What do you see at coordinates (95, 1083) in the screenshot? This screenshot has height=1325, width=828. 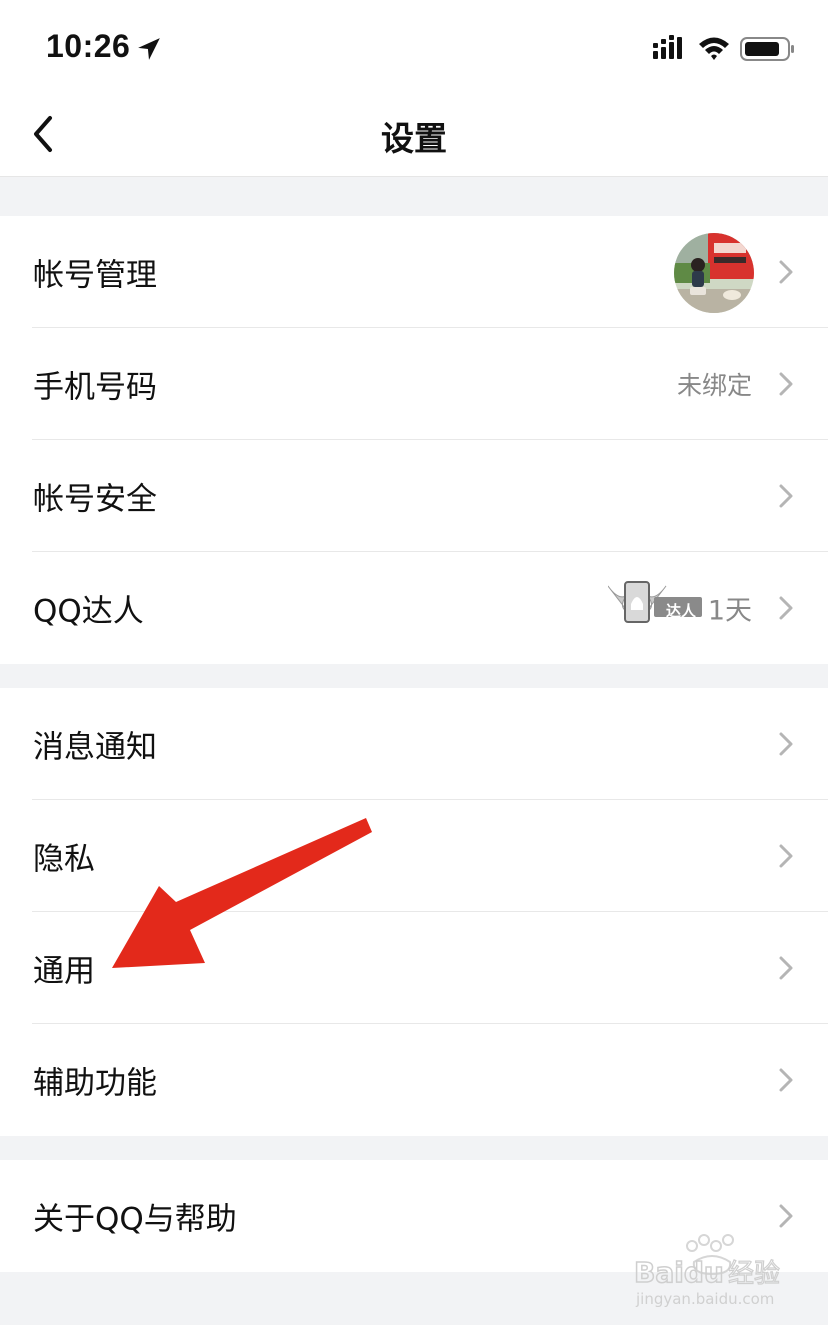 I see `row-label: 辅助功能` at bounding box center [95, 1083].